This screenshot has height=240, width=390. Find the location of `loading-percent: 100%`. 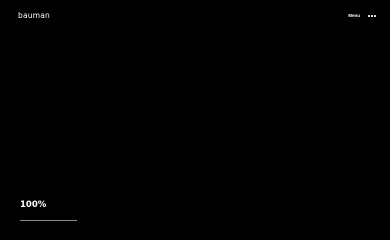

loading-percent: 100% is located at coordinates (33, 205).